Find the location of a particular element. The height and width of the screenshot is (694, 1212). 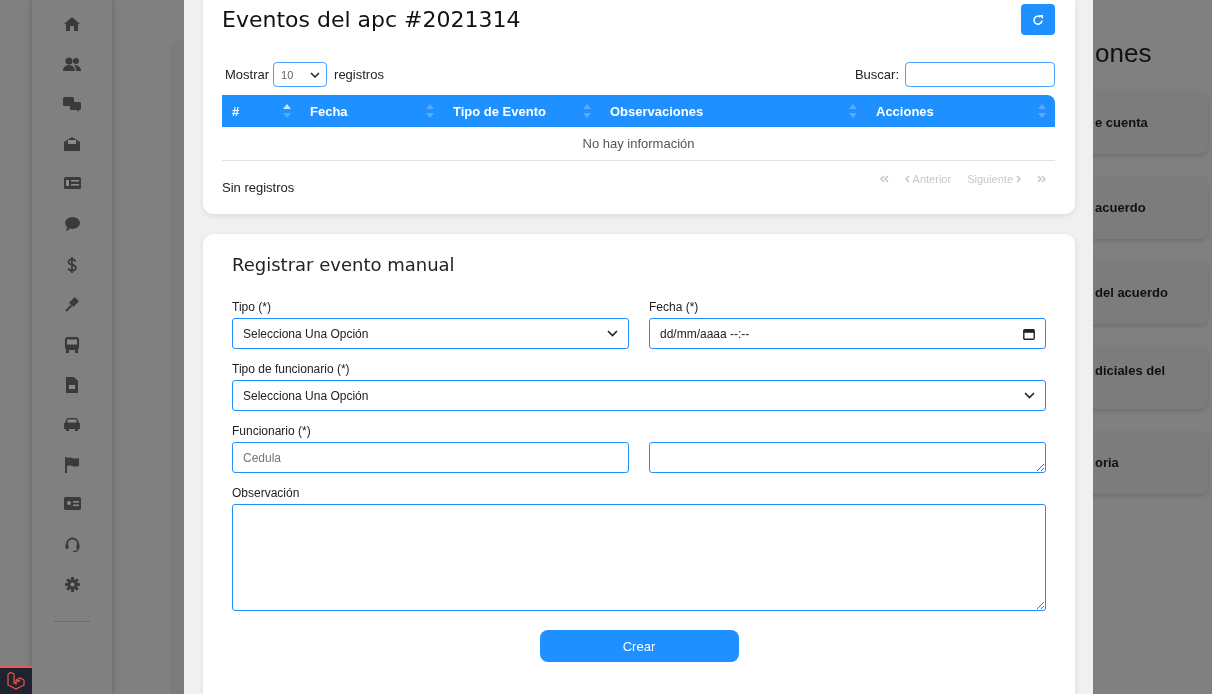

page-length-select: 10 is located at coordinates (300, 74).